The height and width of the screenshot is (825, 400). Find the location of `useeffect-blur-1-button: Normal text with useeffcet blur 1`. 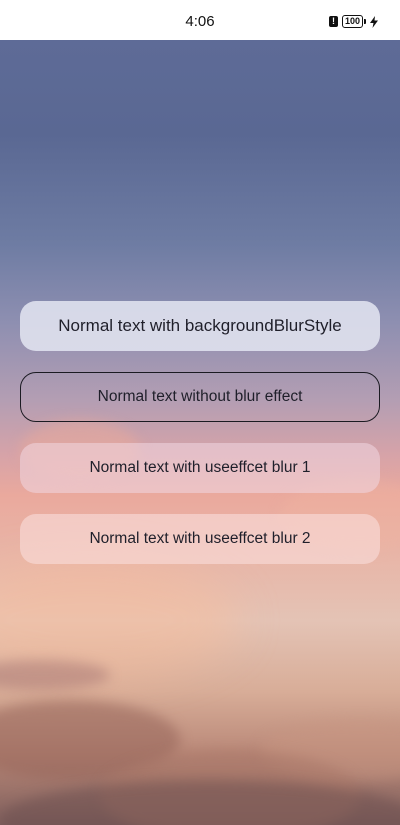

useeffect-blur-1-button: Normal text with useeffcet blur 1 is located at coordinates (200, 468).